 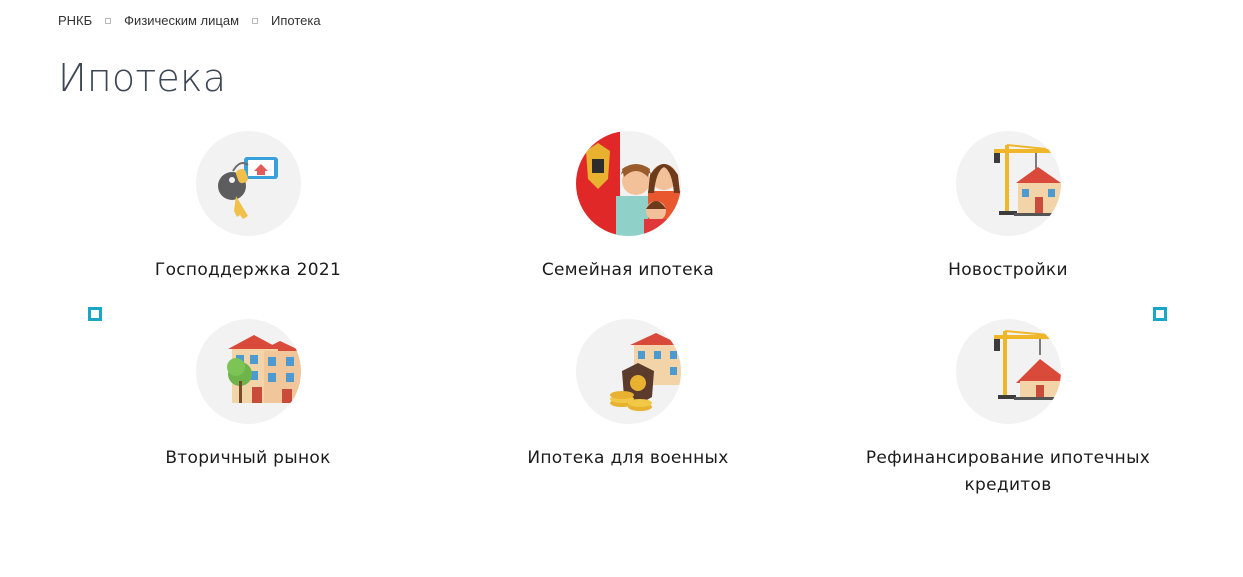 What do you see at coordinates (248, 458) in the screenshot?
I see `product-card-label: Вторичный рынок` at bounding box center [248, 458].